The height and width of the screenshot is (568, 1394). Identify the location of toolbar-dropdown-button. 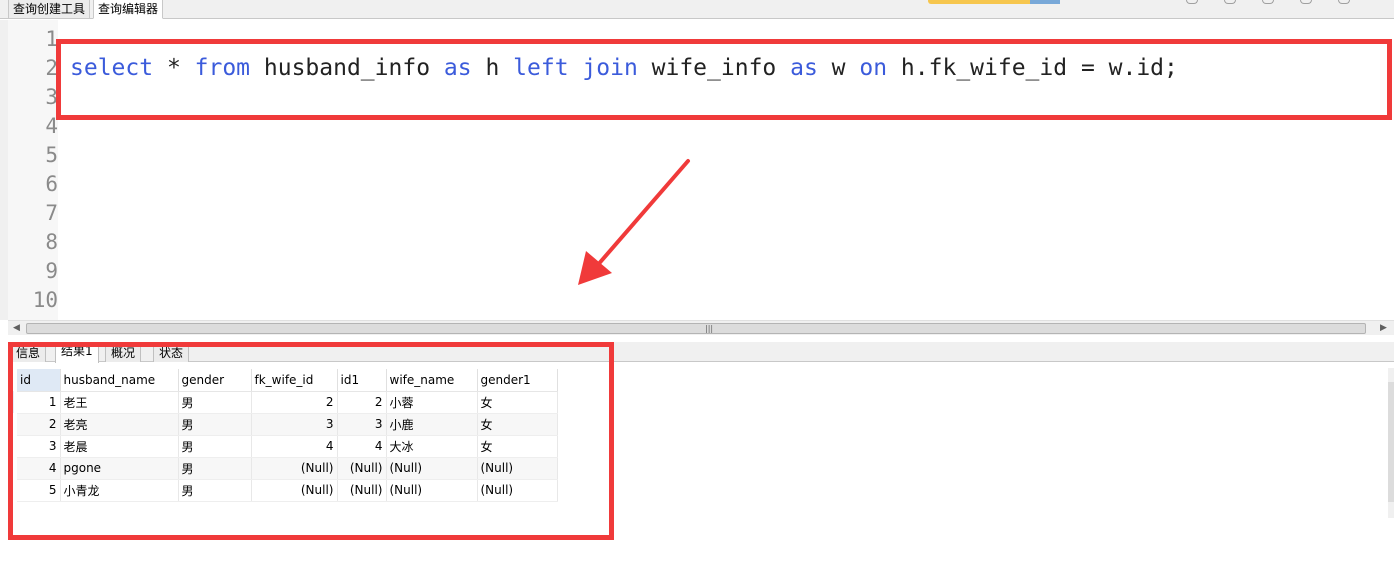
(1045, 2).